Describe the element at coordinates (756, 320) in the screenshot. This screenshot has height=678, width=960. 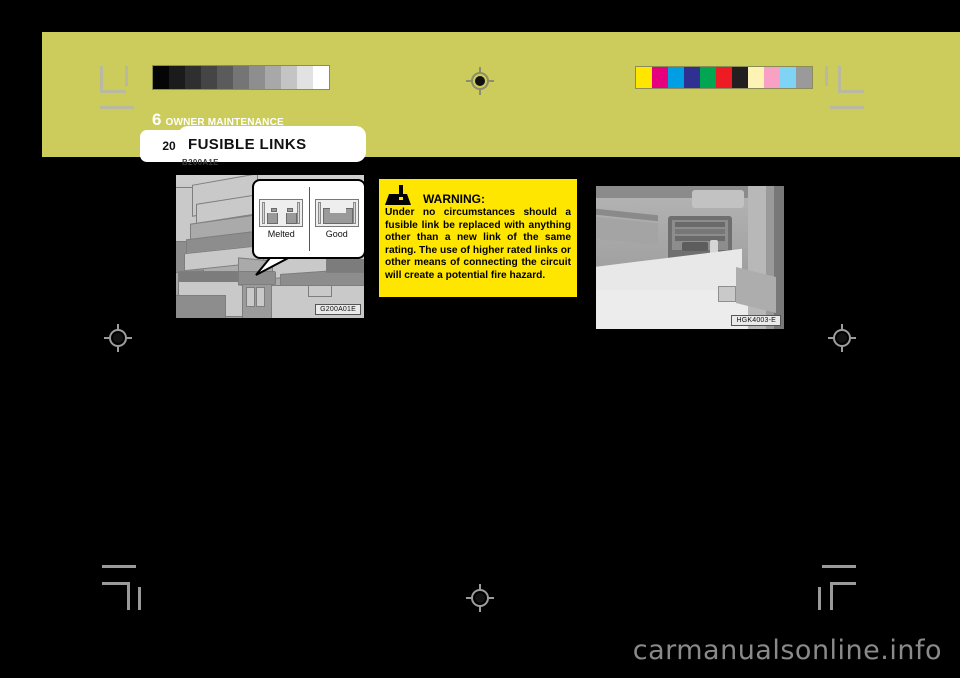
I see `figure-caption-right: HGK4003-E` at that location.